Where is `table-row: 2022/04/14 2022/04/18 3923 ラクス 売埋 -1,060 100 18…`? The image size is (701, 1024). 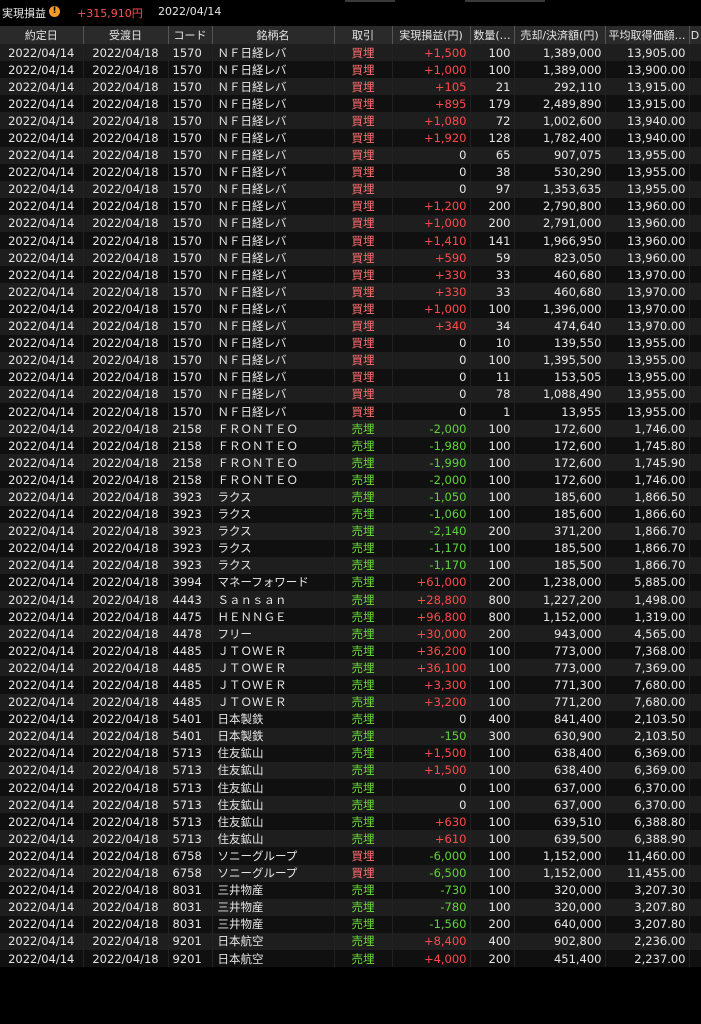 table-row: 2022/04/14 2022/04/18 3923 ラクス 売埋 -1,060 100 18… is located at coordinates (350, 514).